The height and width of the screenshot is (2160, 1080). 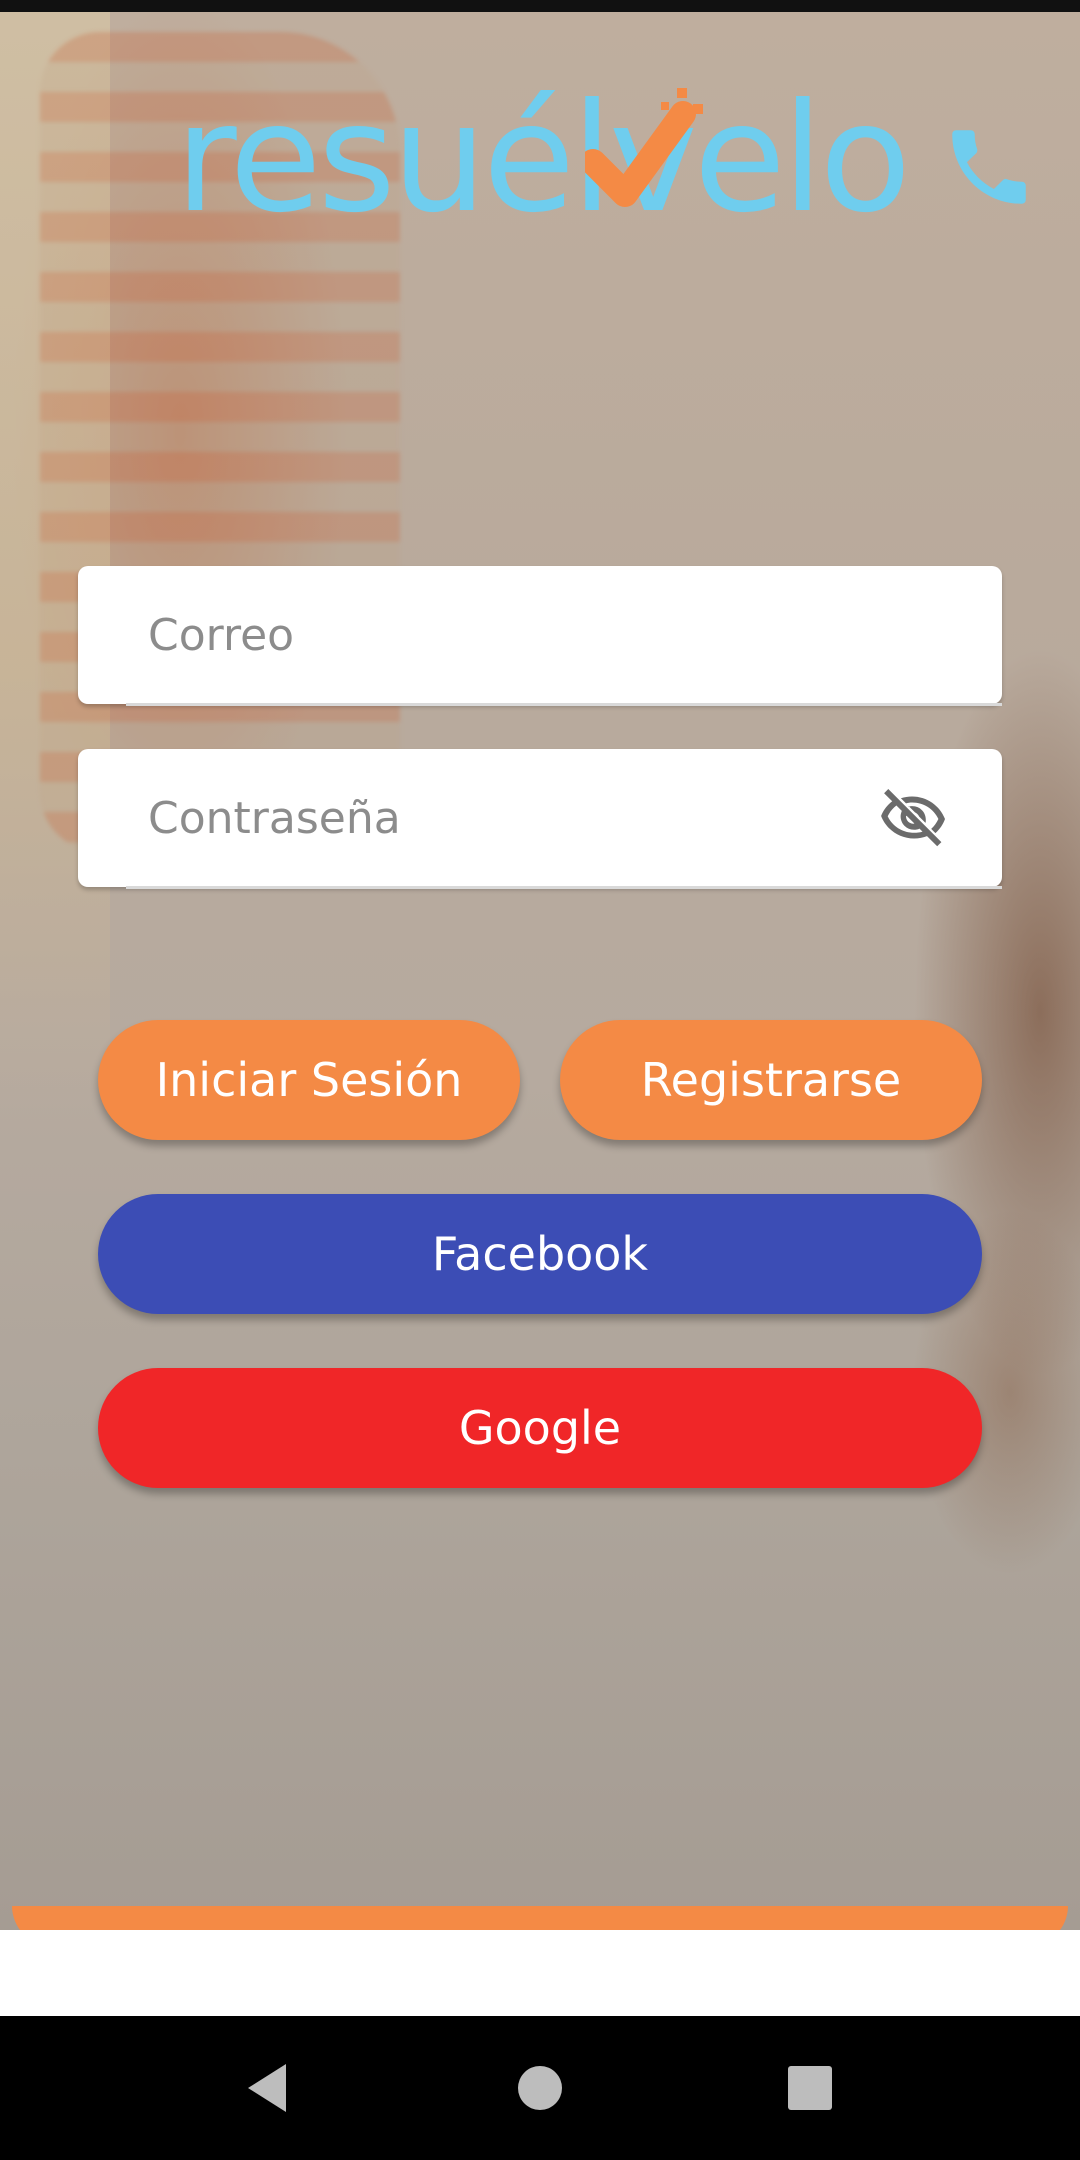 I want to click on system-nav-bar, so click(x=540, y=2088).